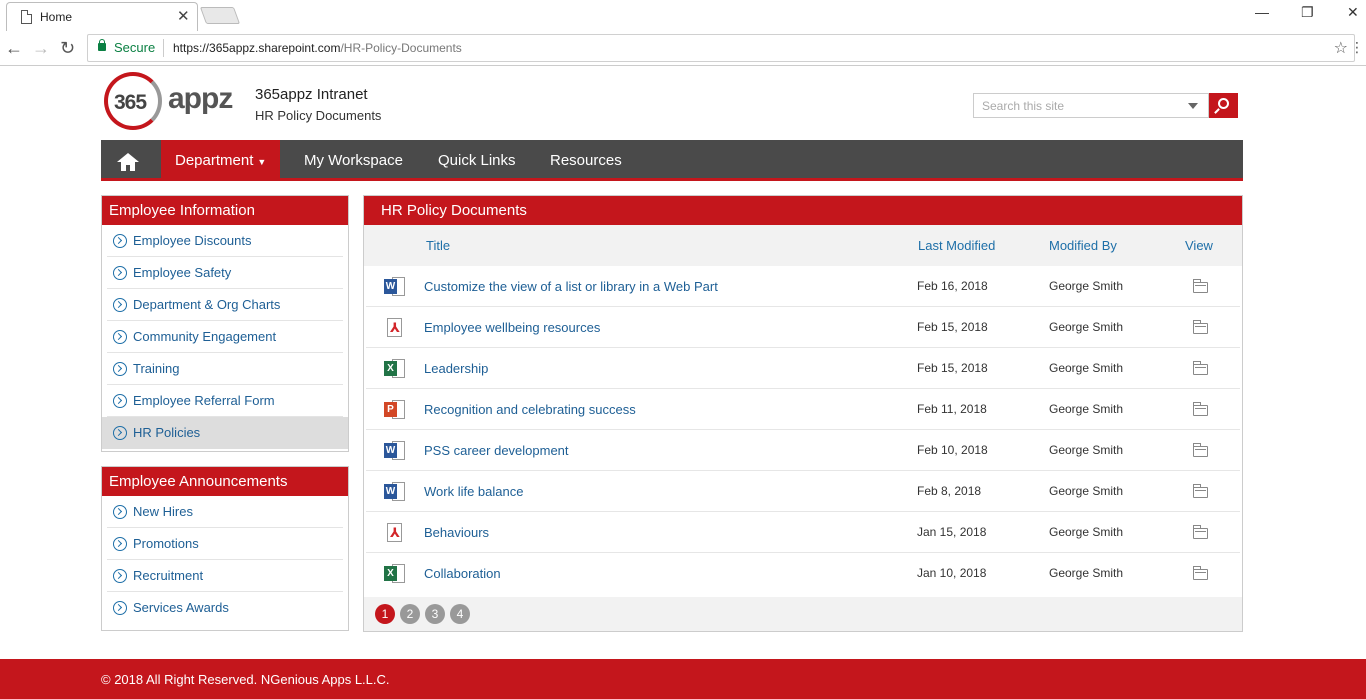  Describe the element at coordinates (803, 368) in the screenshot. I see `table-row: X Leadership Feb 15, 2018 George Smith` at that location.